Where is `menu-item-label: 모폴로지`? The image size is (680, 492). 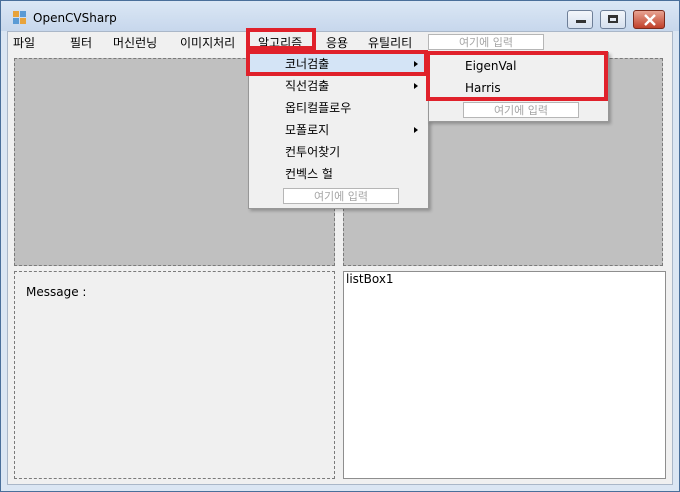
menu-item-label: 모폴로지 is located at coordinates (307, 130).